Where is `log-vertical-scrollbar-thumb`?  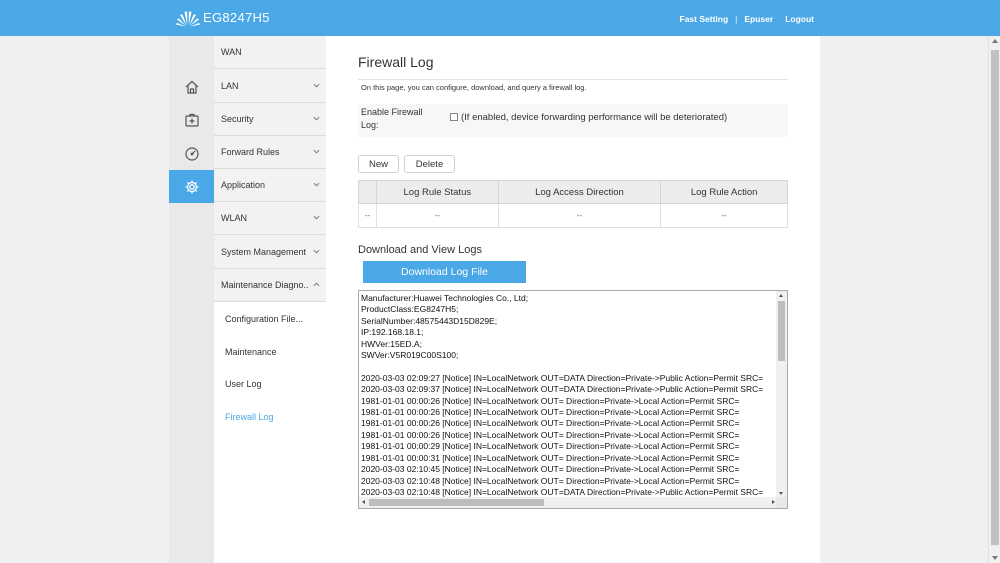
log-vertical-scrollbar-thumb is located at coordinates (781, 331).